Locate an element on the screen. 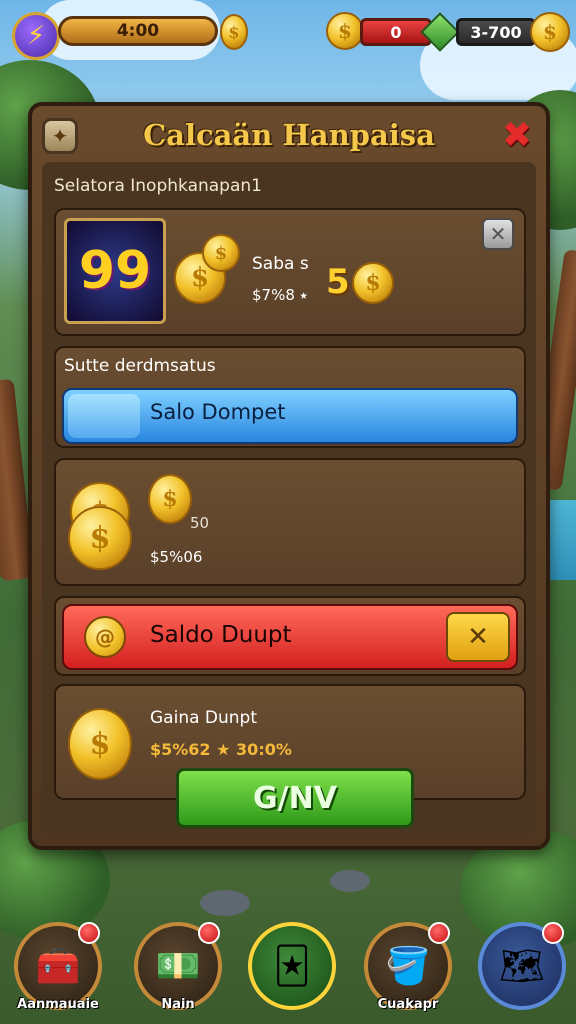 The height and width of the screenshot is (1024, 576). gain-value: $5%62 ★ 30:0% is located at coordinates (221, 749).